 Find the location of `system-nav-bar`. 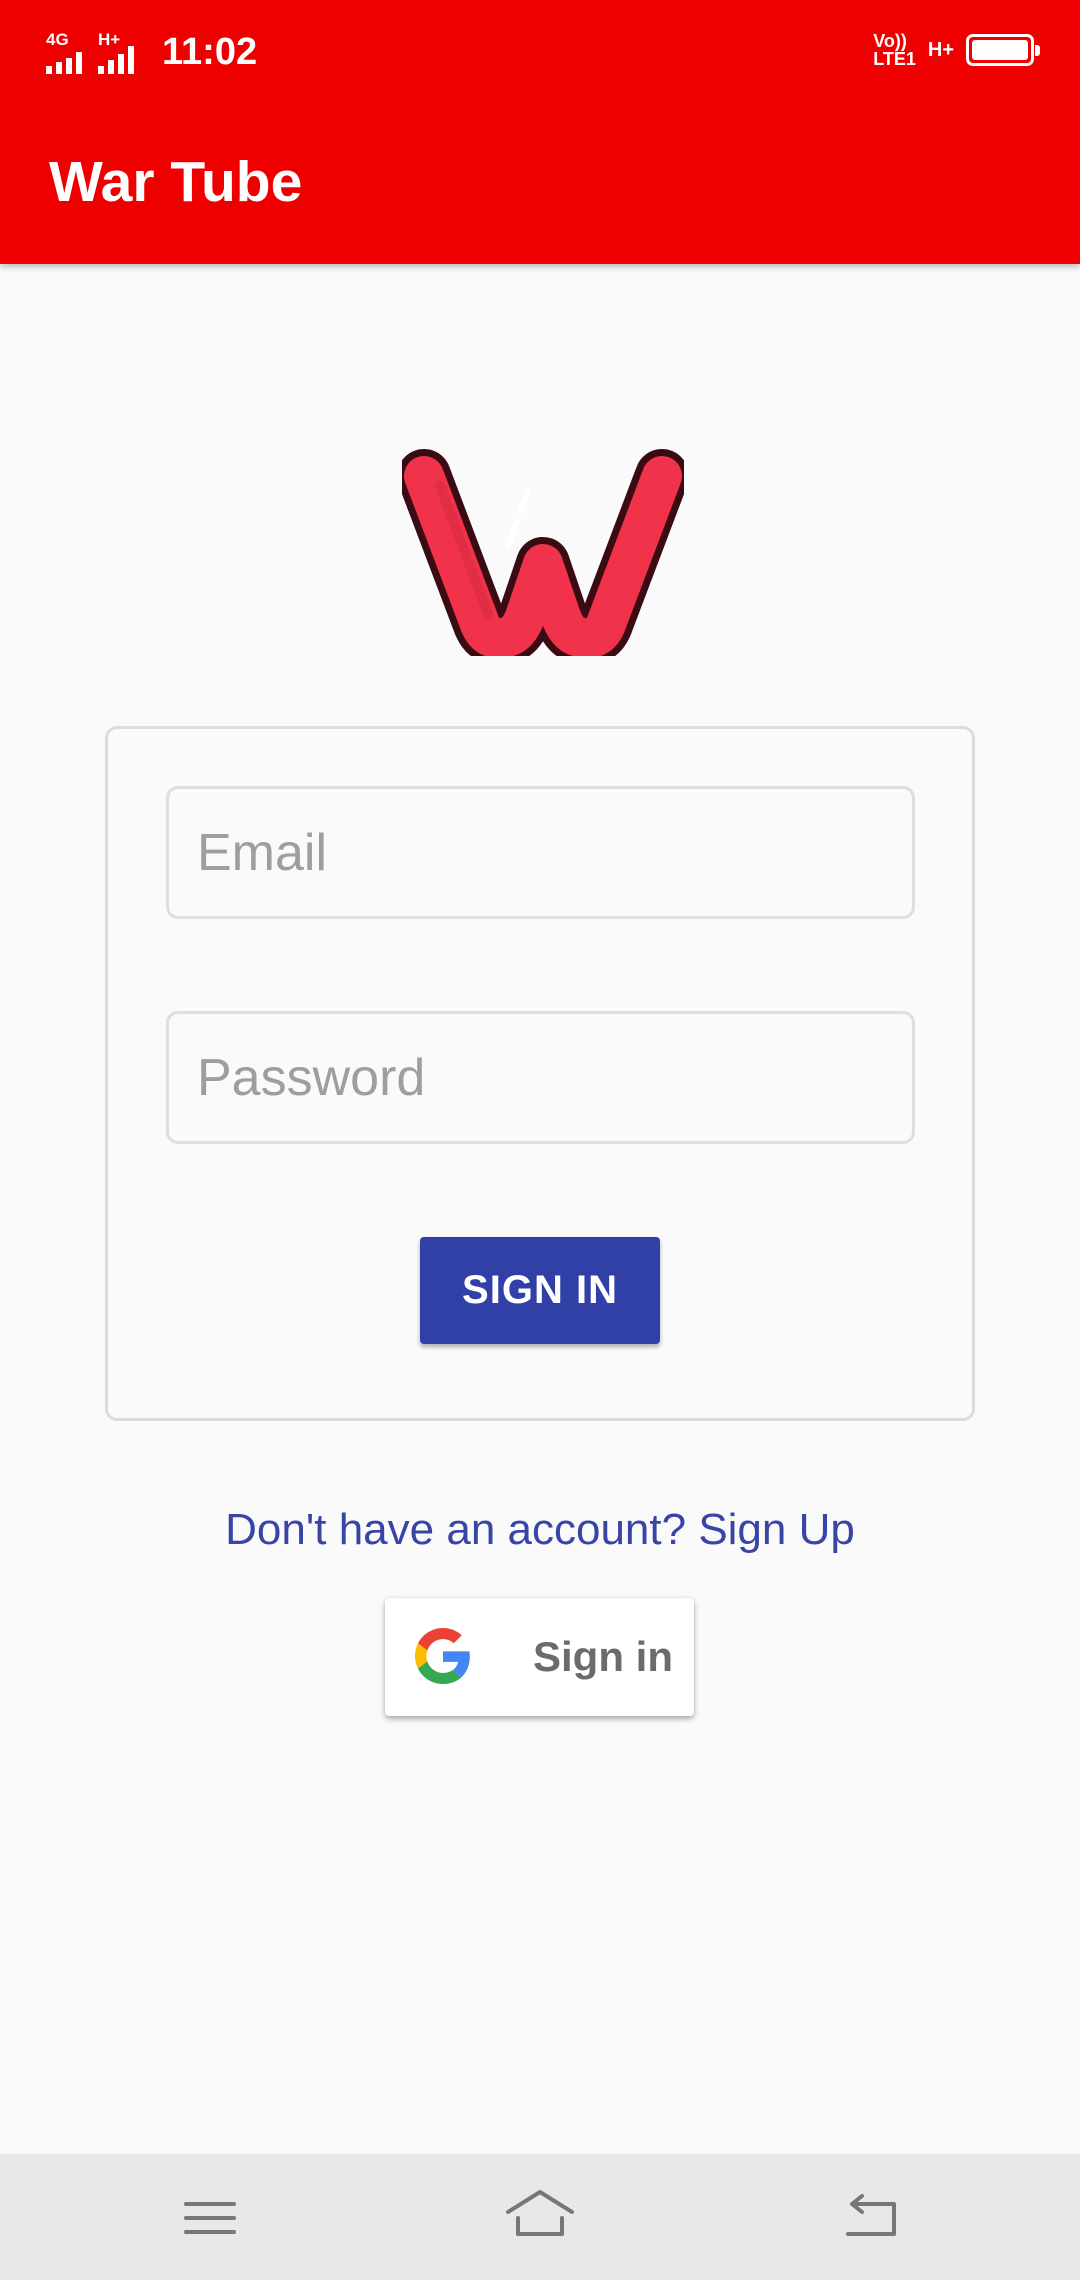

system-nav-bar is located at coordinates (540, 2217).